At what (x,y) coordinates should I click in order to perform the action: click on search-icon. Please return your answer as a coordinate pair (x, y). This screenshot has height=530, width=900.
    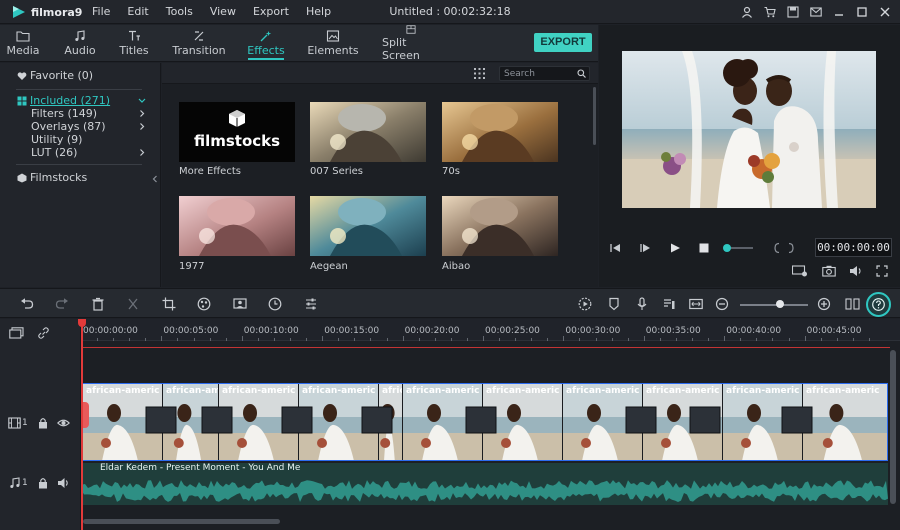
    Looking at the image, I should click on (581, 73).